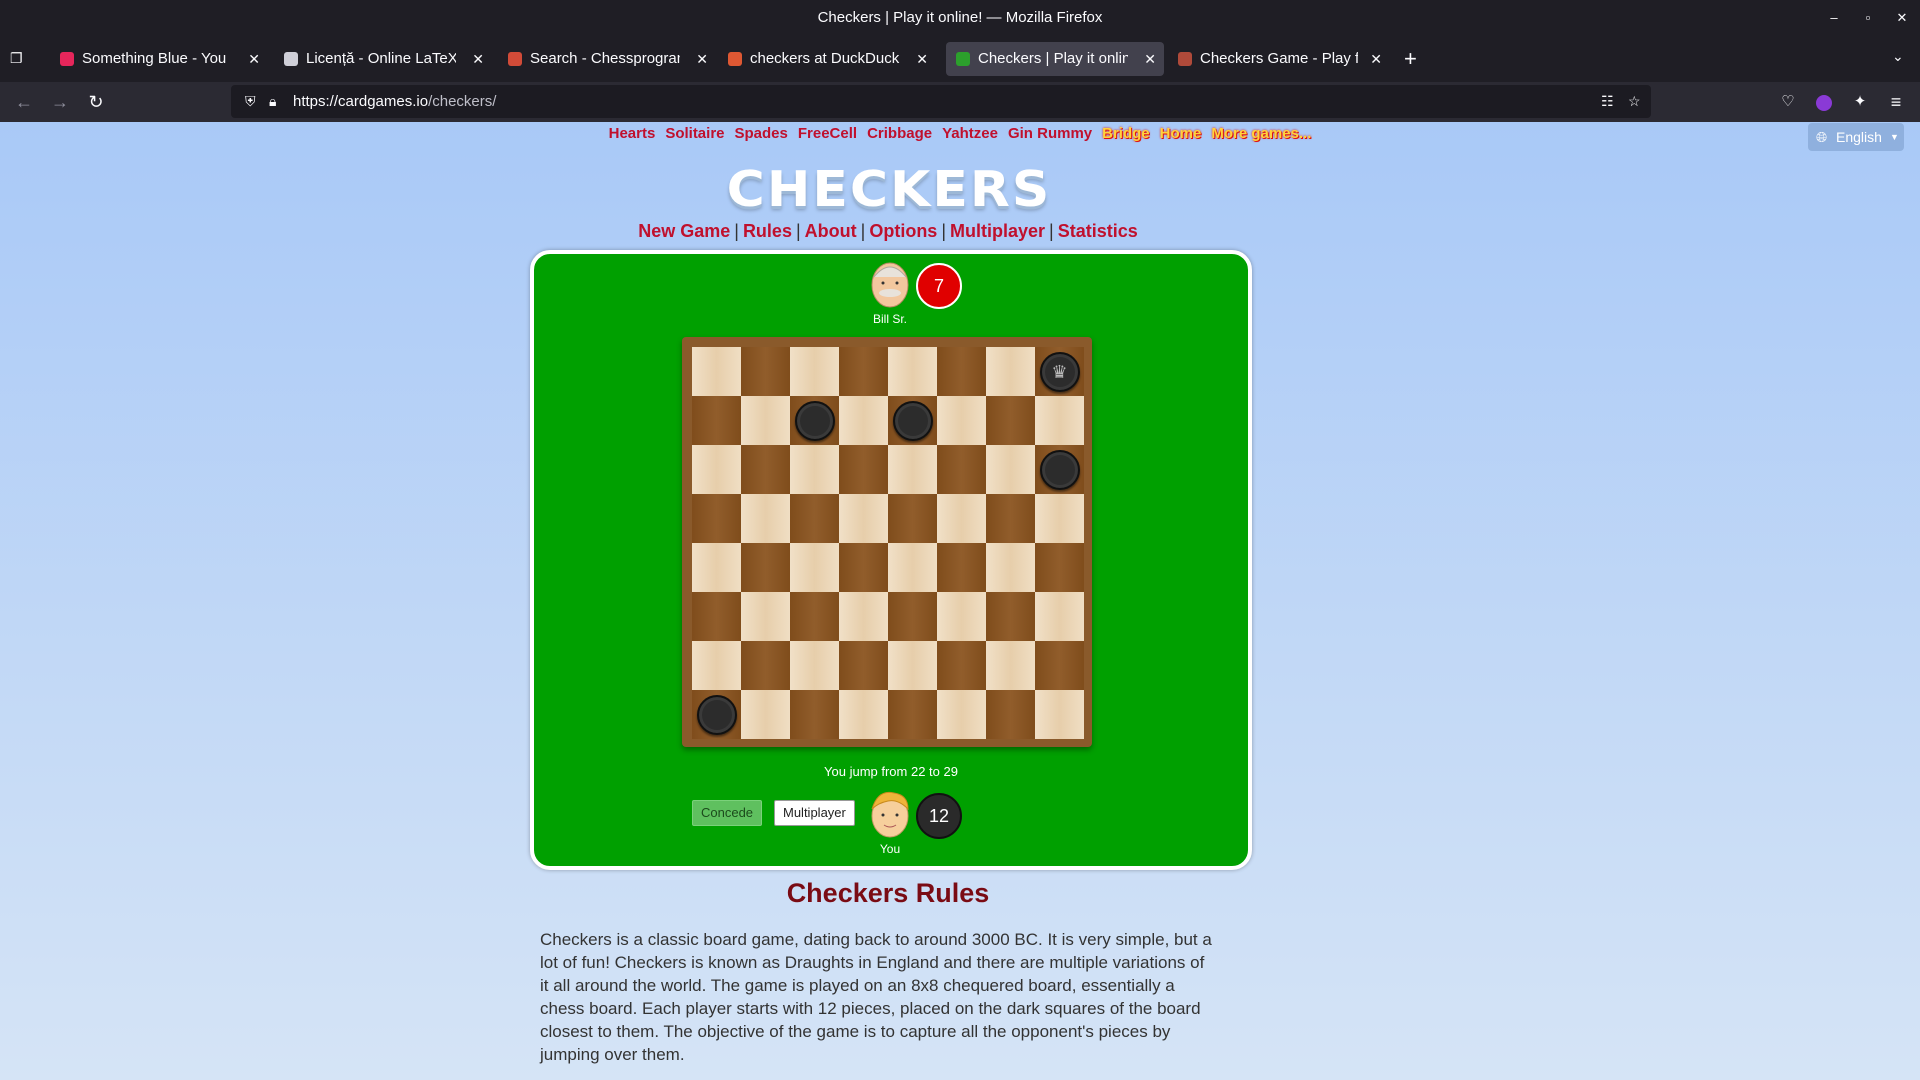  What do you see at coordinates (1898, 56) in the screenshot?
I see `chevron-down-icon: ⌄` at bounding box center [1898, 56].